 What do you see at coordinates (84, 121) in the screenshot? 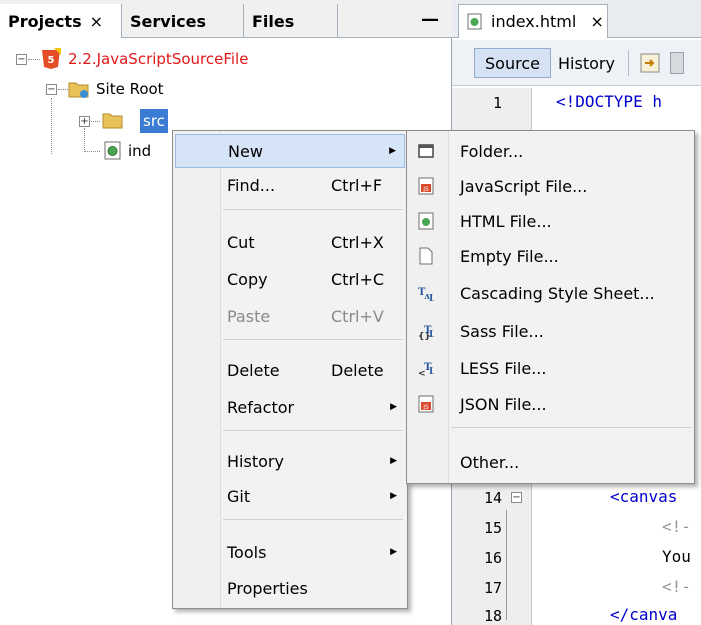
I see `src-expand-toggle: +` at bounding box center [84, 121].